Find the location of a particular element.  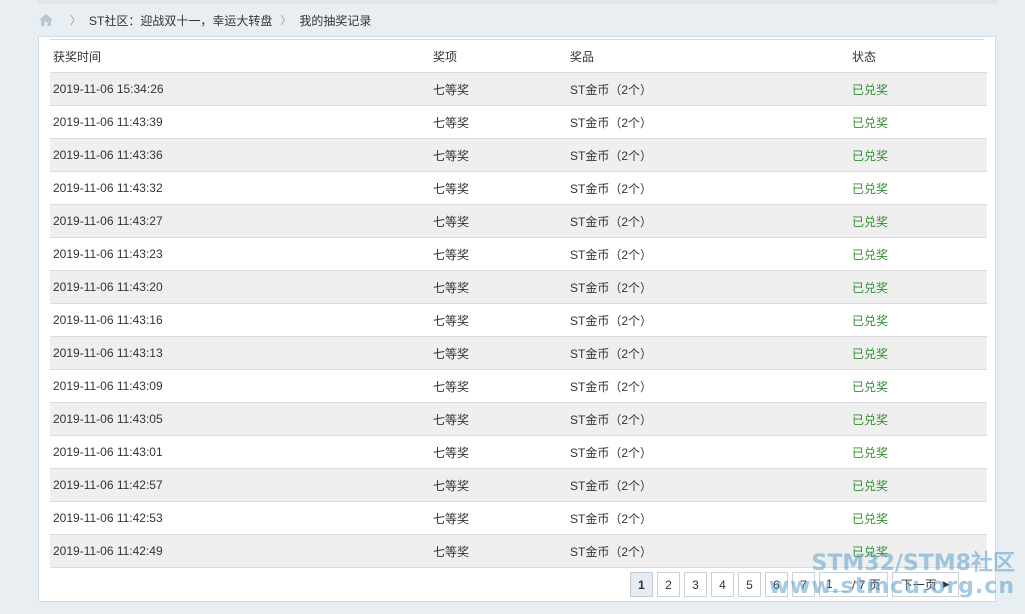

page-5-button: 5 is located at coordinates (749, 584).